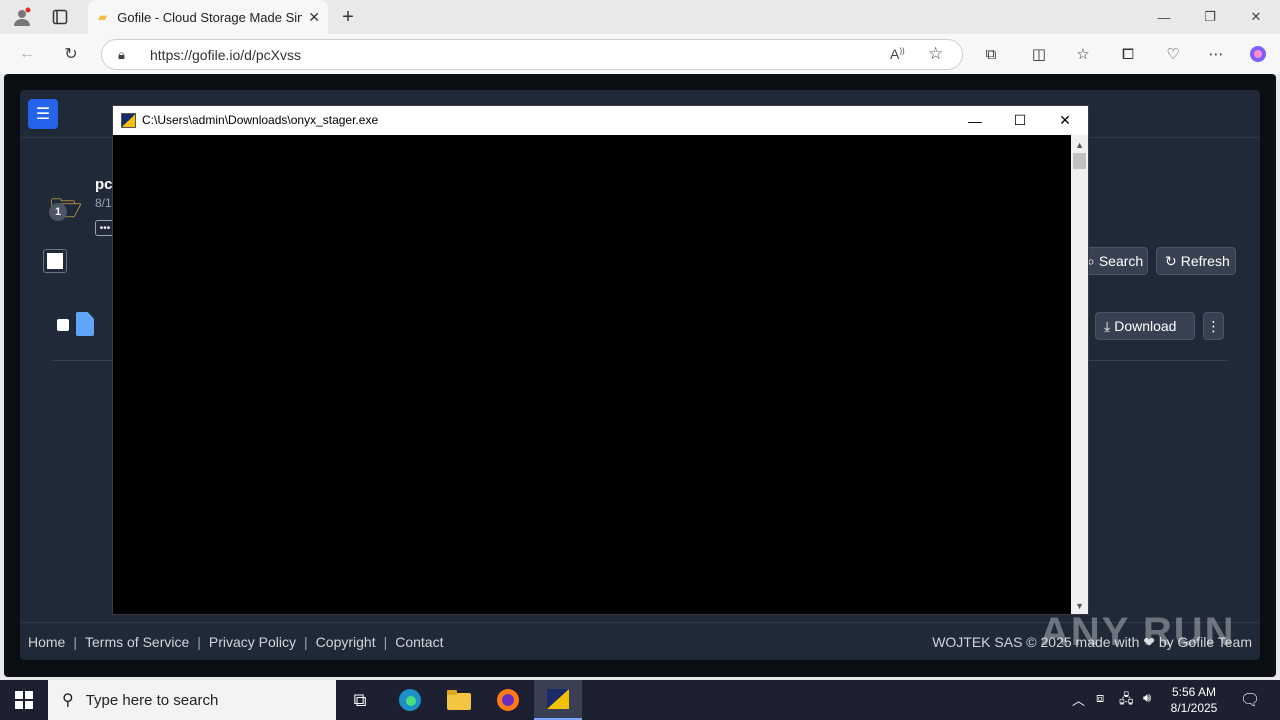  Describe the element at coordinates (935, 54) in the screenshot. I see `favorite-star-icon: ☆` at that location.